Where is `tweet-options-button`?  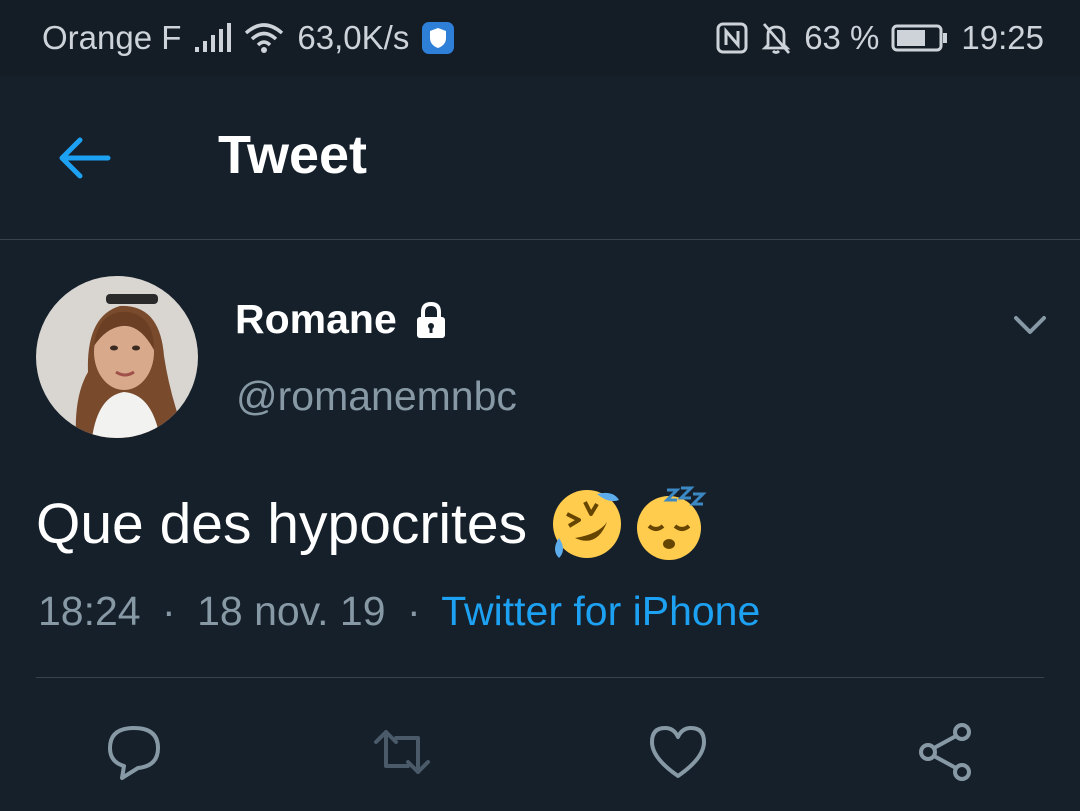 tweet-options-button is located at coordinates (1030, 324).